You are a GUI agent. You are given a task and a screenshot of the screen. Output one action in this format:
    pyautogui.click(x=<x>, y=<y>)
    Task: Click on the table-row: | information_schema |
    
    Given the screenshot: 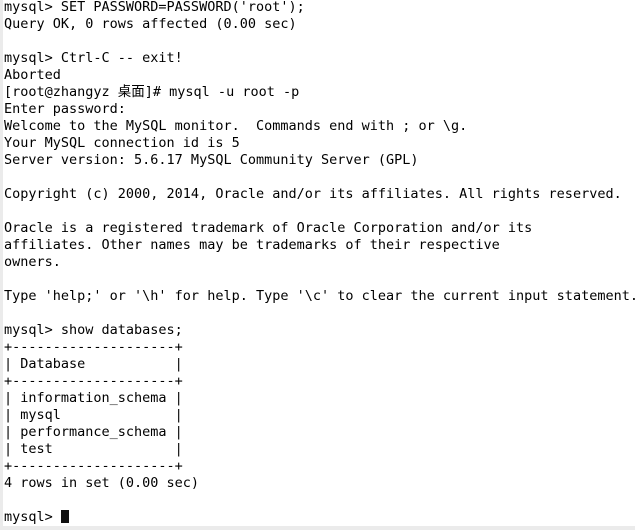 What is the action you would take?
    pyautogui.click(x=93, y=398)
    